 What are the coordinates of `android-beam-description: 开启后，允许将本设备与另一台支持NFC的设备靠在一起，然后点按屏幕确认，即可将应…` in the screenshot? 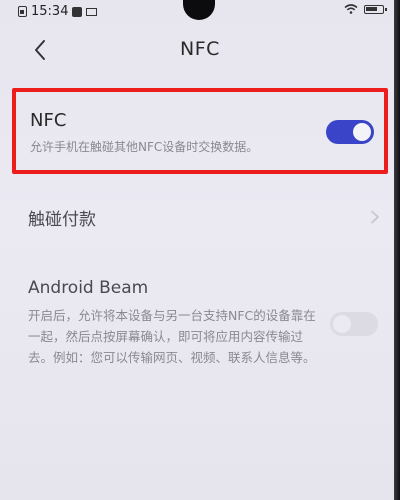 It's located at (172, 336).